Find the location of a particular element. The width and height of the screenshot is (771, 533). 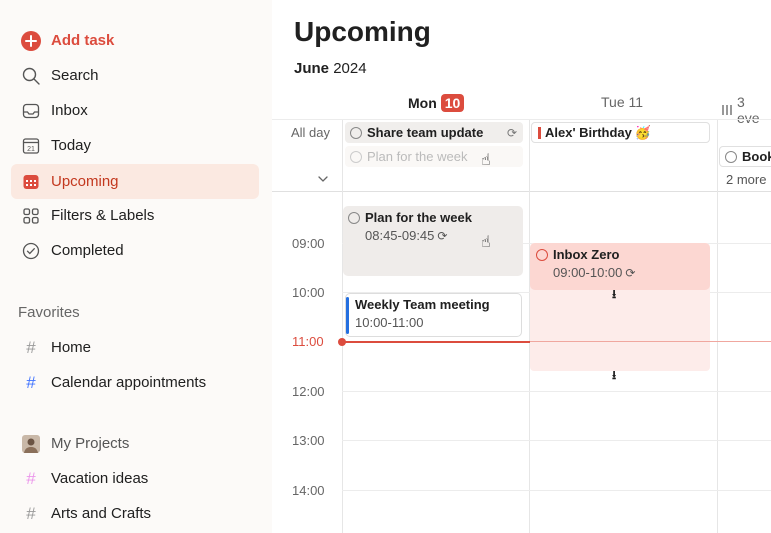

calendar-grid-icon is located at coordinates (31, 182).